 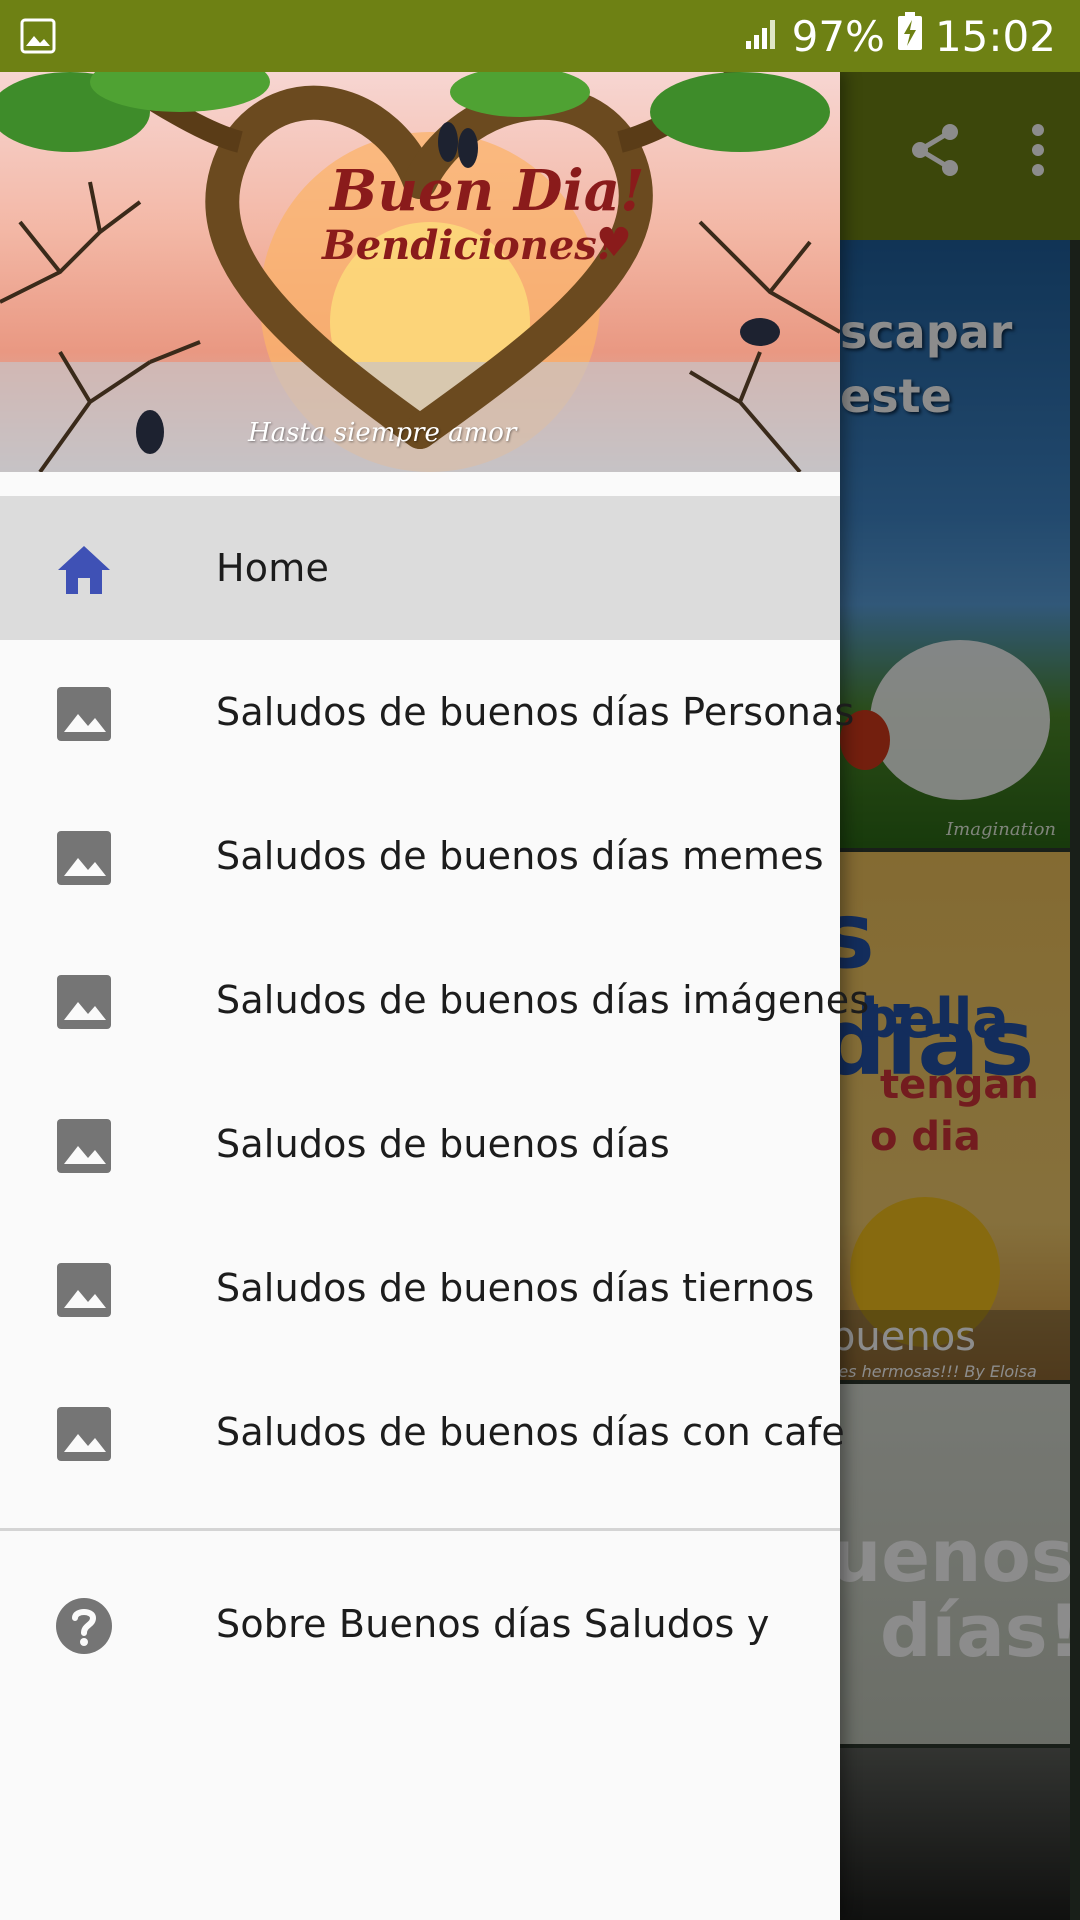 I want to click on clock: 15:02, so click(x=995, y=36).